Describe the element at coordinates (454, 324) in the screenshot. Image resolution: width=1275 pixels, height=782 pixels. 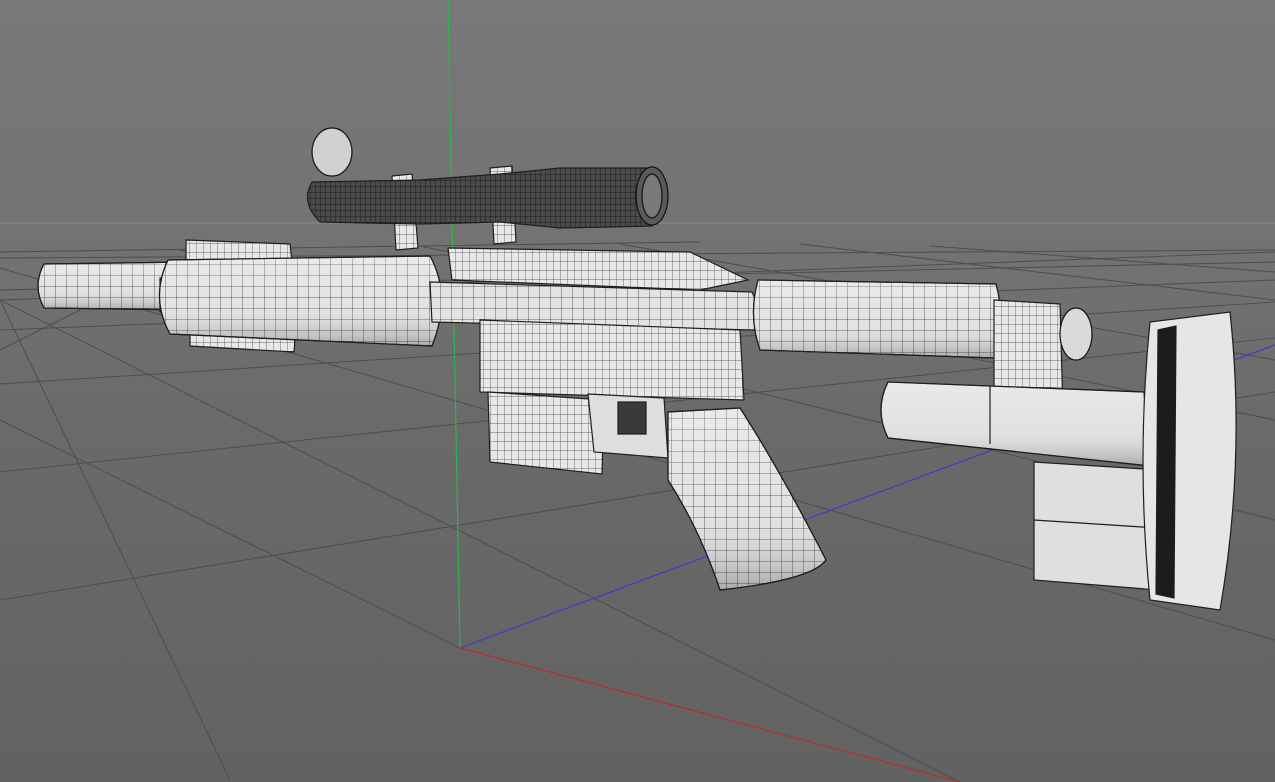
I see `y-axis-line` at that location.